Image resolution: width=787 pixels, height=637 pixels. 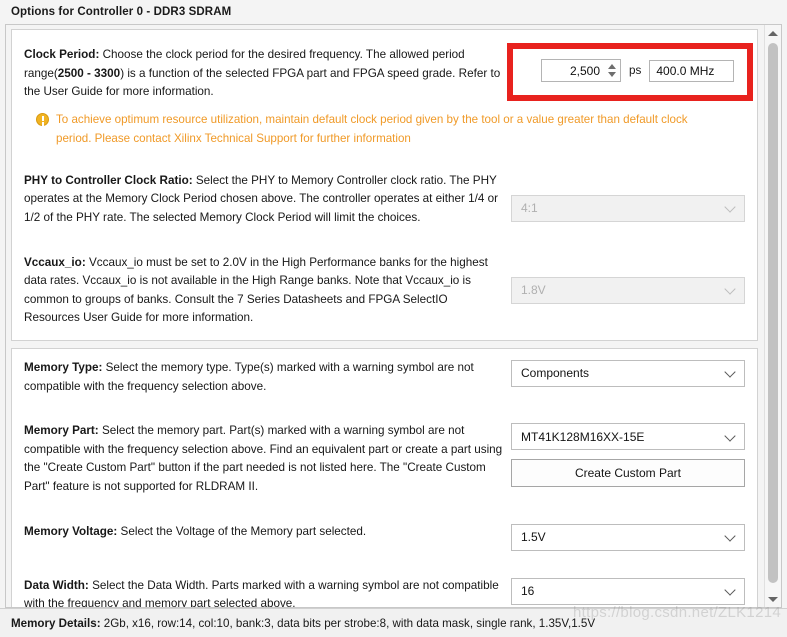 What do you see at coordinates (628, 473) in the screenshot?
I see `create-custom-part-button: Create Custom Part` at bounding box center [628, 473].